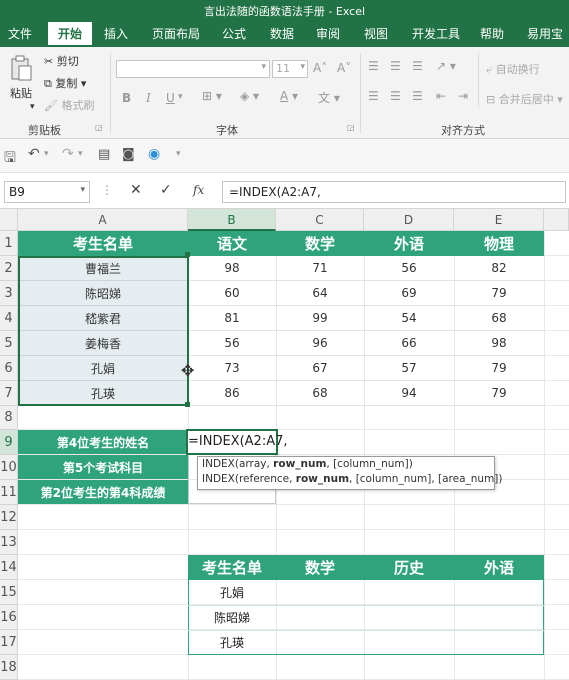 This screenshot has width=569, height=680. What do you see at coordinates (103, 343) in the screenshot?
I see `student-name-cell: 姜梅香` at bounding box center [103, 343].